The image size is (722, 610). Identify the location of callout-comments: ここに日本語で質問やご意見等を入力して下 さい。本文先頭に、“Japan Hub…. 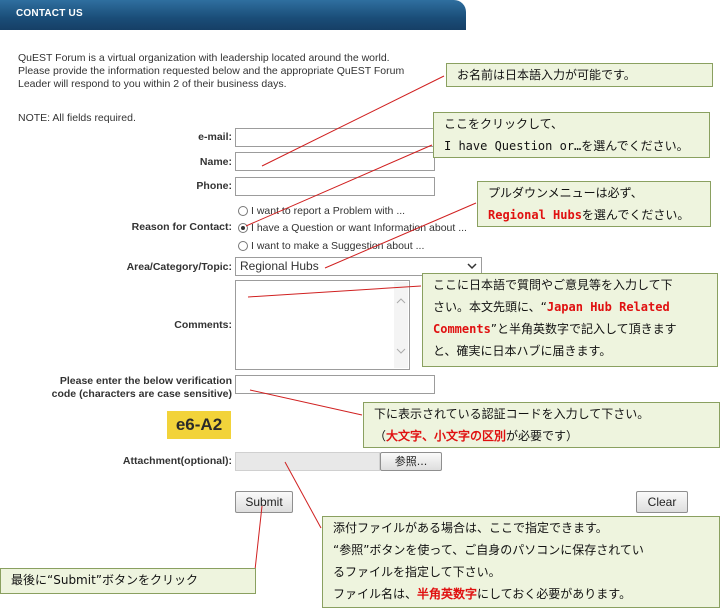
(570, 320).